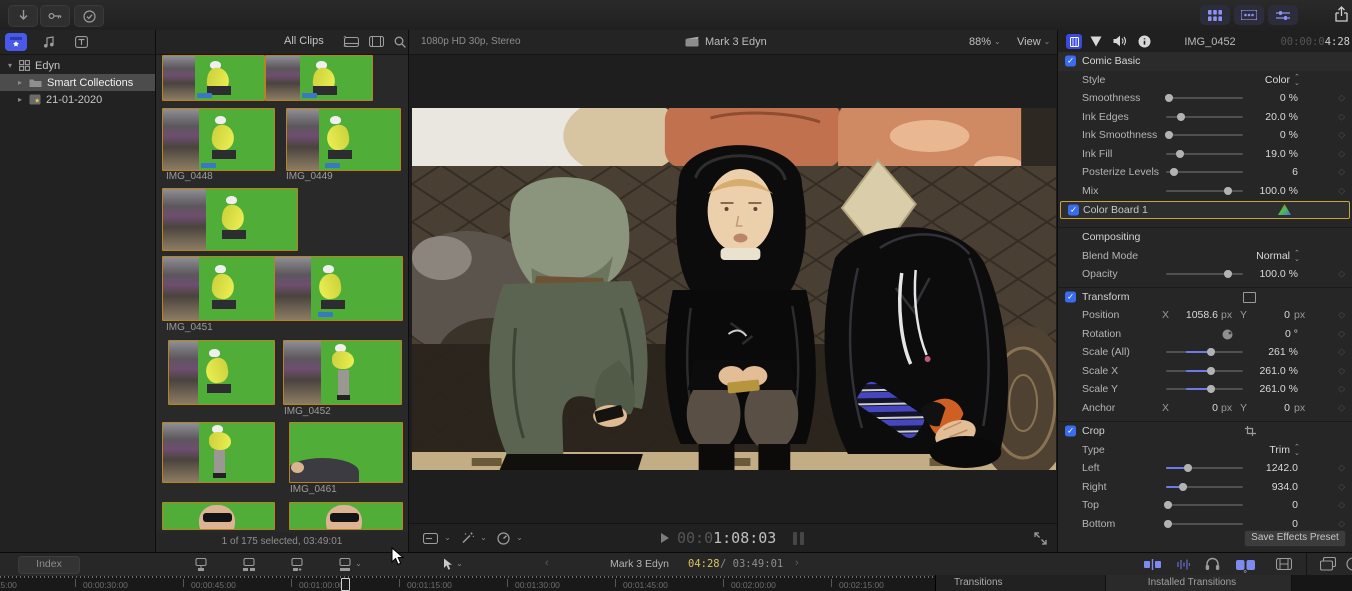  What do you see at coordinates (1253, 274) in the screenshot?
I see `opacity-value: 100.0 %` at bounding box center [1253, 274].